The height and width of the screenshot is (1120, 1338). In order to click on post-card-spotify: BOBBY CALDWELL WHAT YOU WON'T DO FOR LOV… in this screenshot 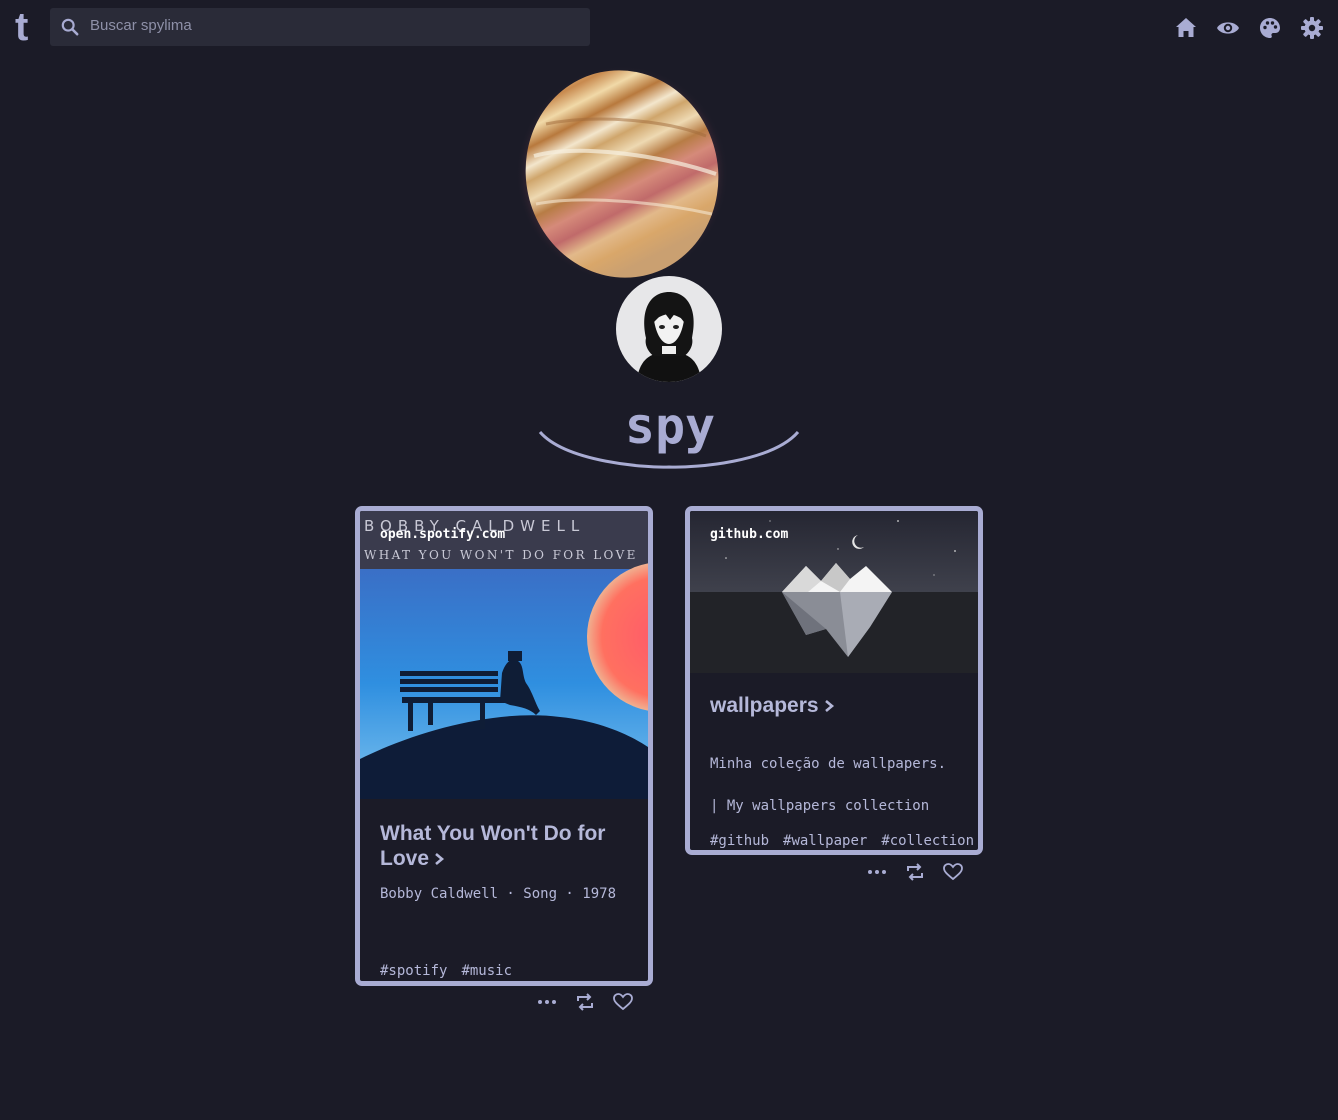, I will do `click(504, 746)`.